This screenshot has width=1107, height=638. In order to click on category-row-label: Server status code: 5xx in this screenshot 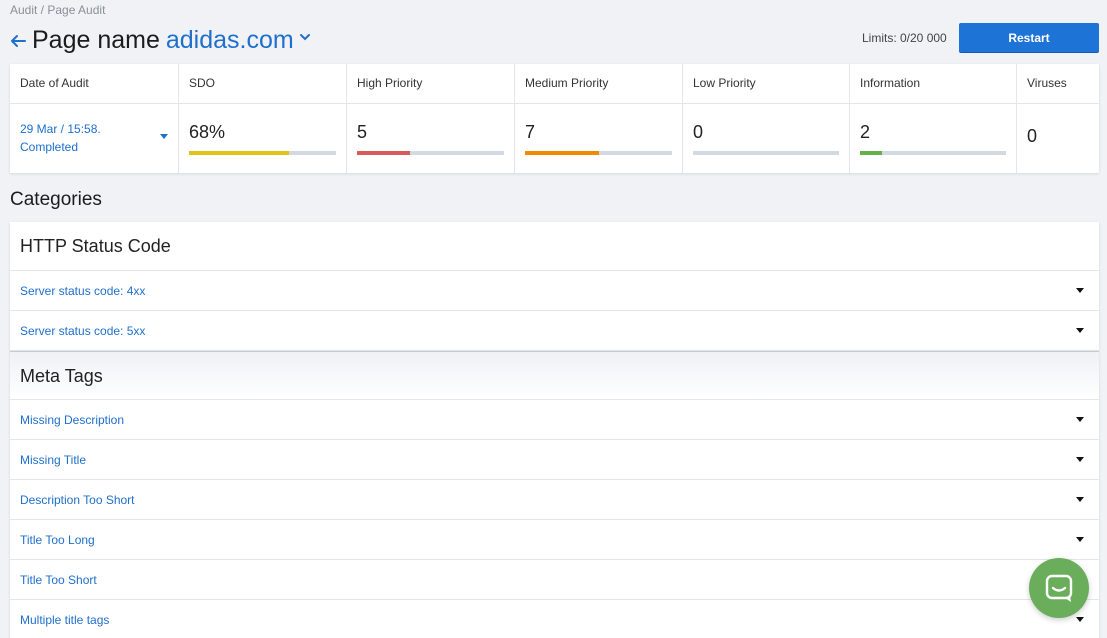, I will do `click(82, 331)`.